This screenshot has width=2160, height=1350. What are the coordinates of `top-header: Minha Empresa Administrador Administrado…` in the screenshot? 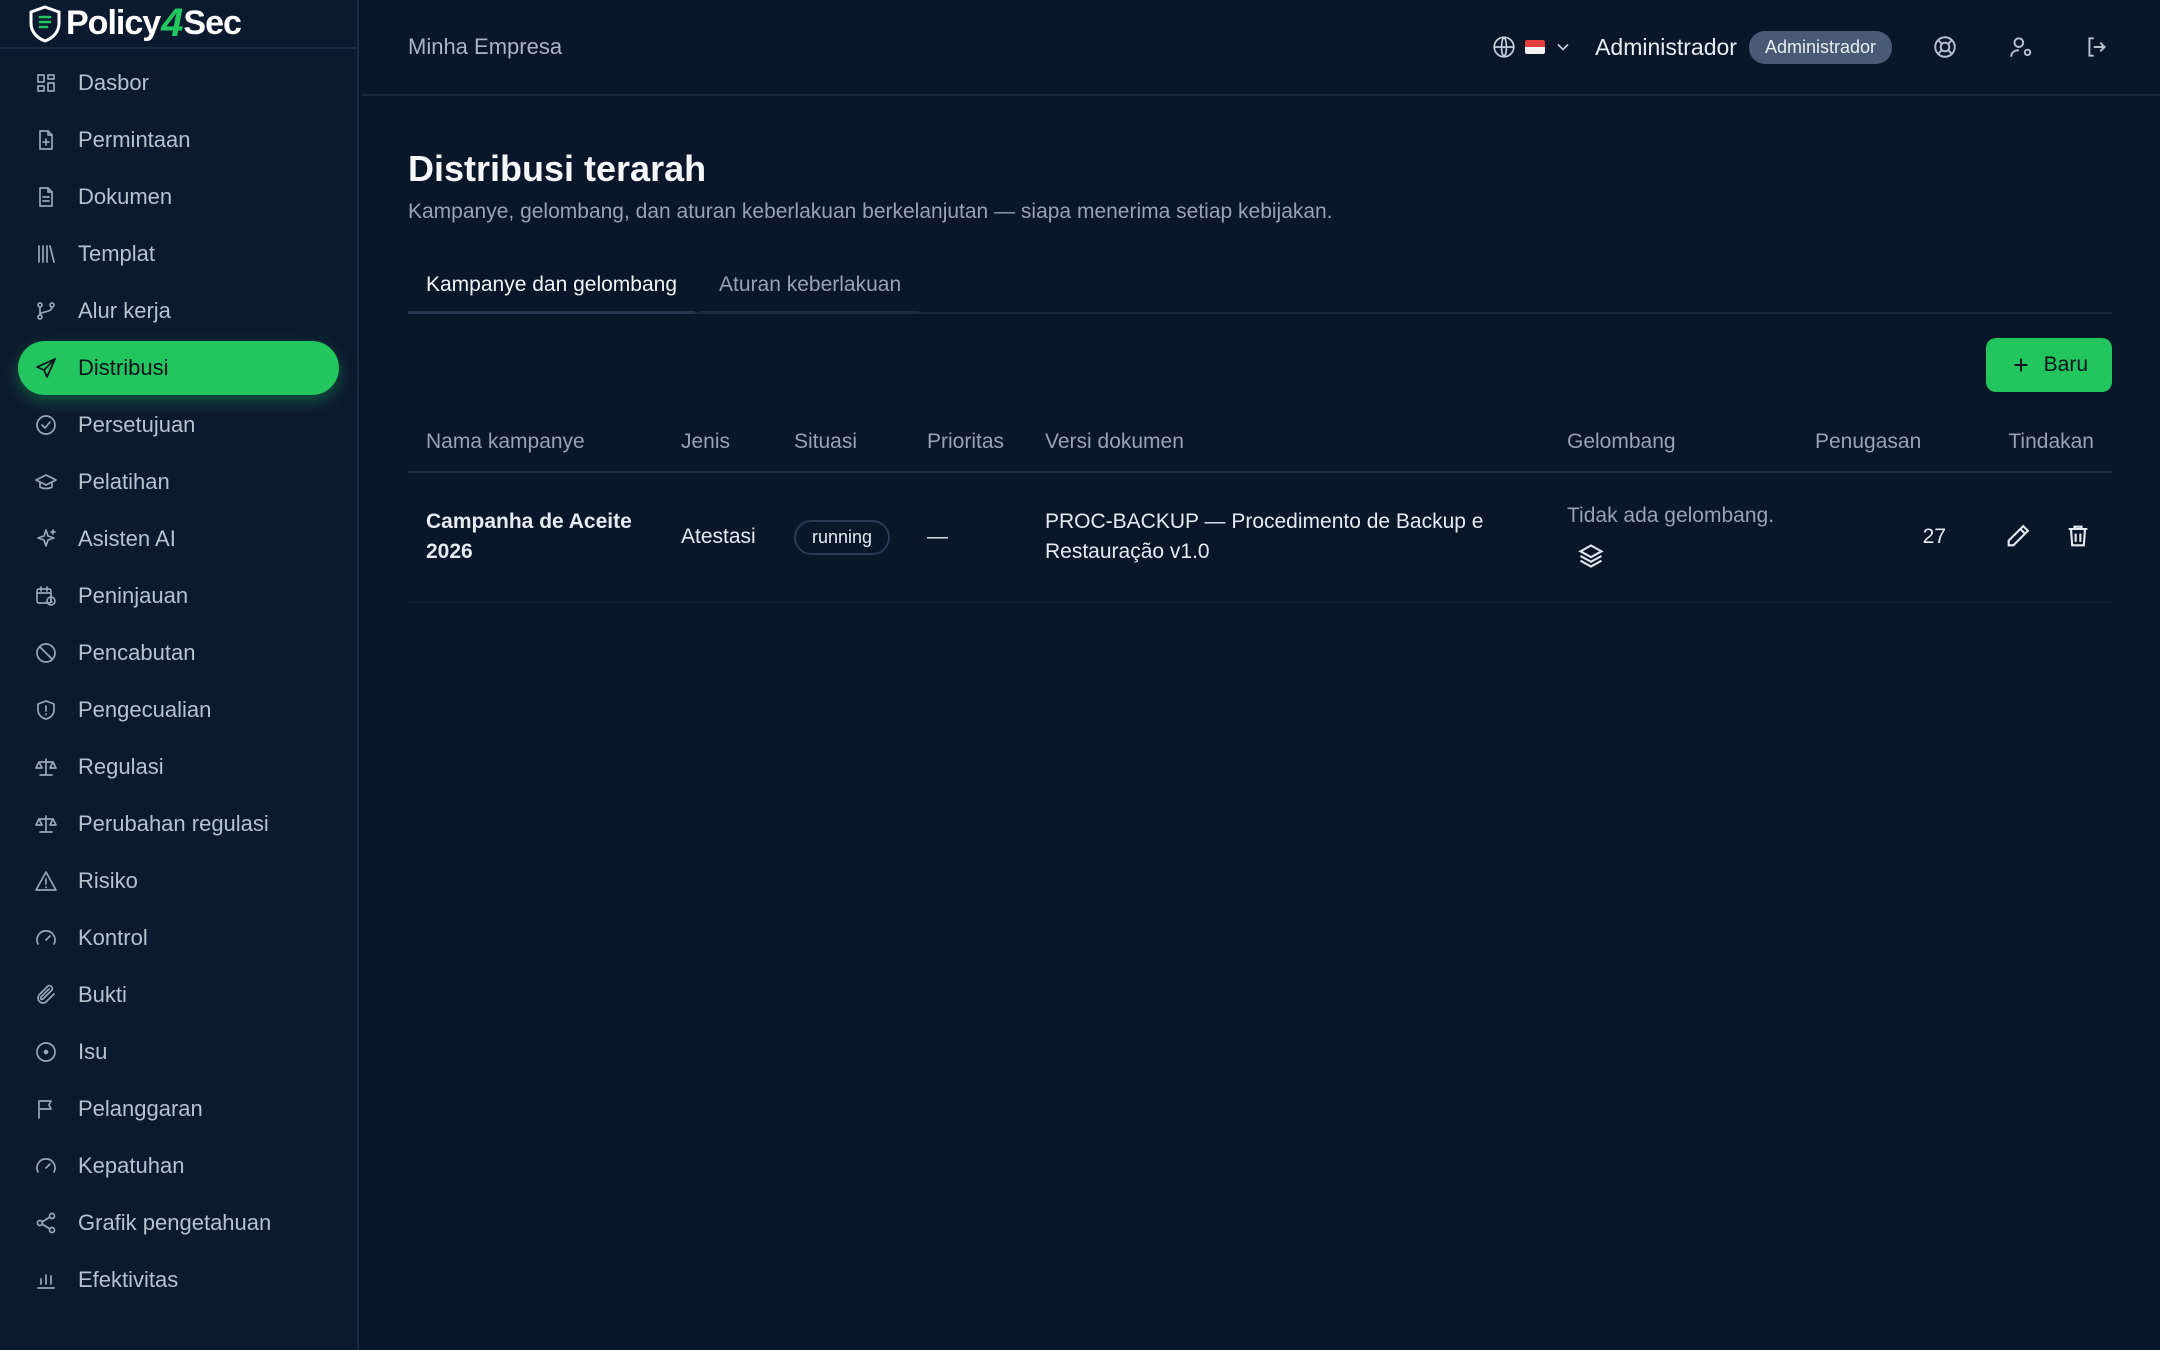 It's located at (1260, 48).